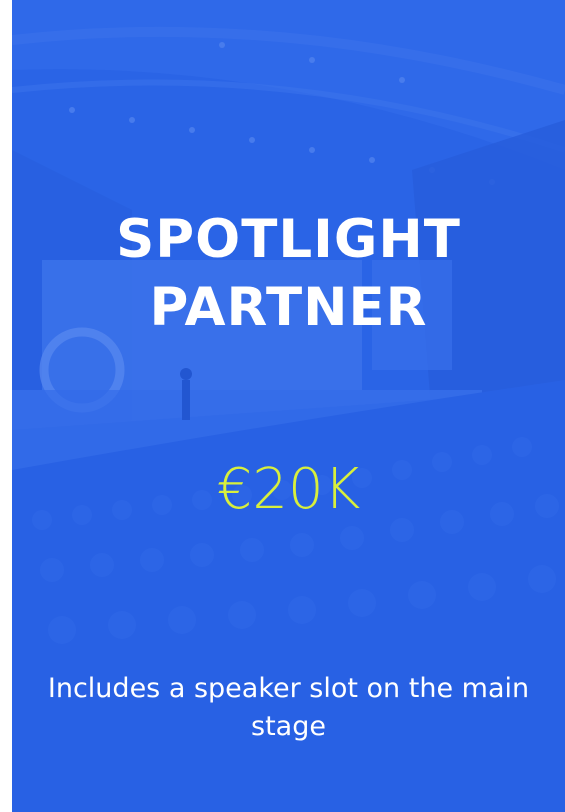  I want to click on title-line-2: PARTNER, so click(288, 307).